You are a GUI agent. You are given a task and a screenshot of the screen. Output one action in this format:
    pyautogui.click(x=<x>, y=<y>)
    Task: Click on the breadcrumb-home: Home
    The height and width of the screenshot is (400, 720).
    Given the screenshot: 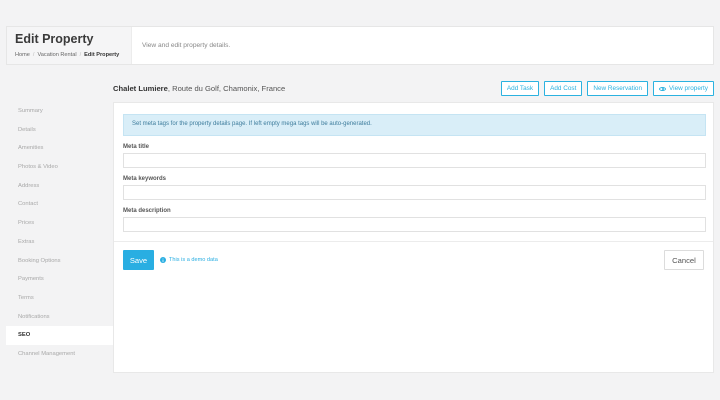 What is the action you would take?
    pyautogui.click(x=22, y=55)
    